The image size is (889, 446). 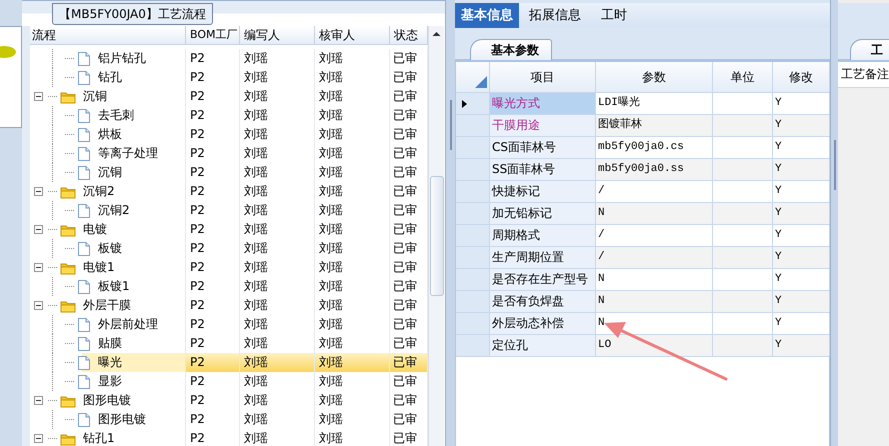 I want to click on table-cell: 生产周期位置, so click(x=543, y=257).